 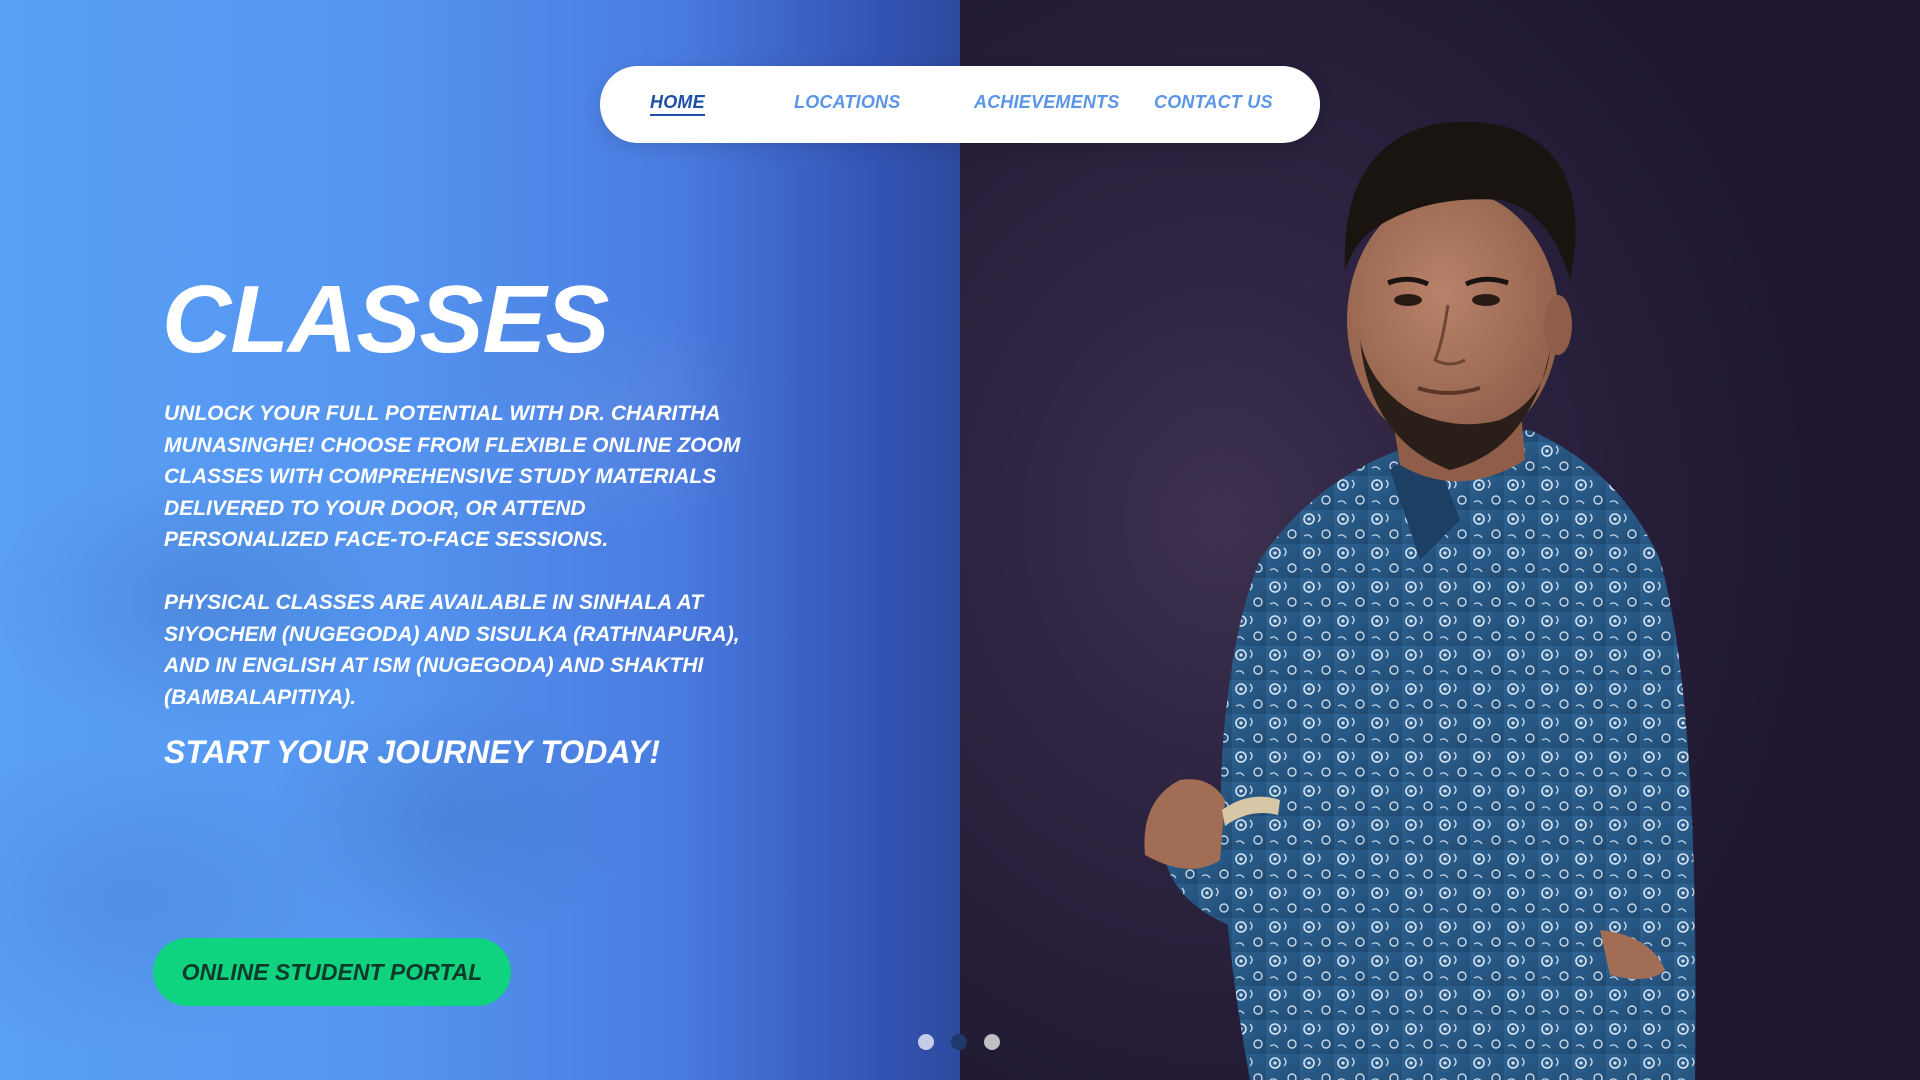 What do you see at coordinates (332, 972) in the screenshot?
I see `online-student-portal-button: ONLINE STUDENT PORTAL` at bounding box center [332, 972].